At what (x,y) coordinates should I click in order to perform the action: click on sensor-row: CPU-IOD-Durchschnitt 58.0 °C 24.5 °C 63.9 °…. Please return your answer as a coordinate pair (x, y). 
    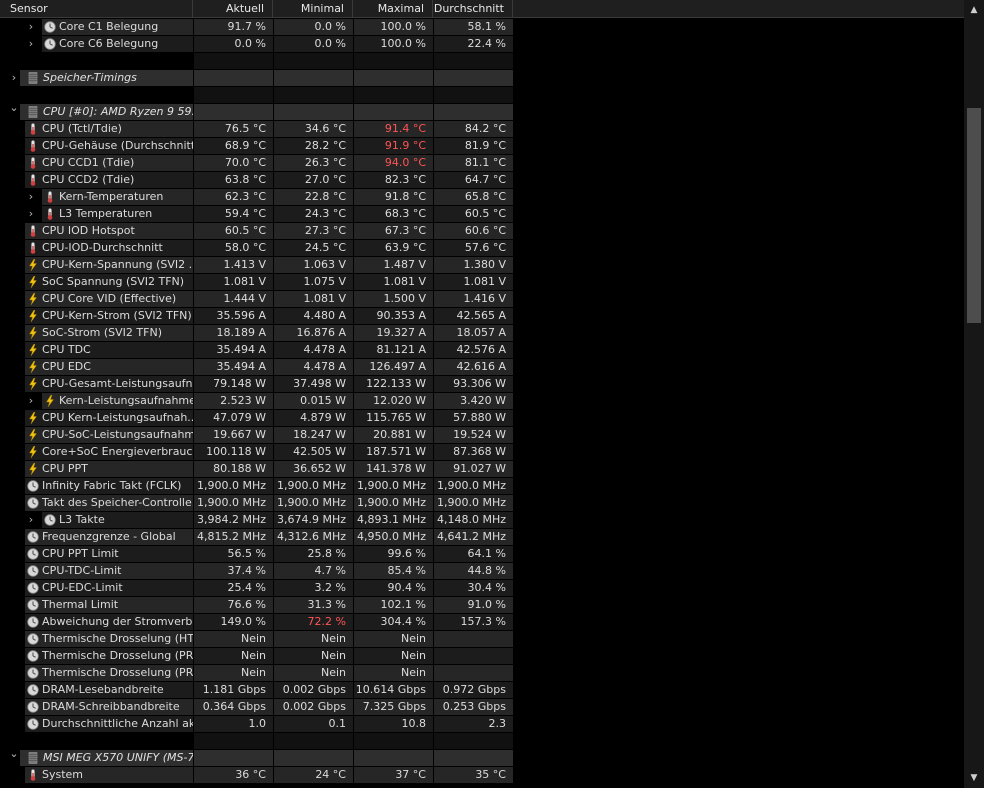
    Looking at the image, I should click on (256, 248).